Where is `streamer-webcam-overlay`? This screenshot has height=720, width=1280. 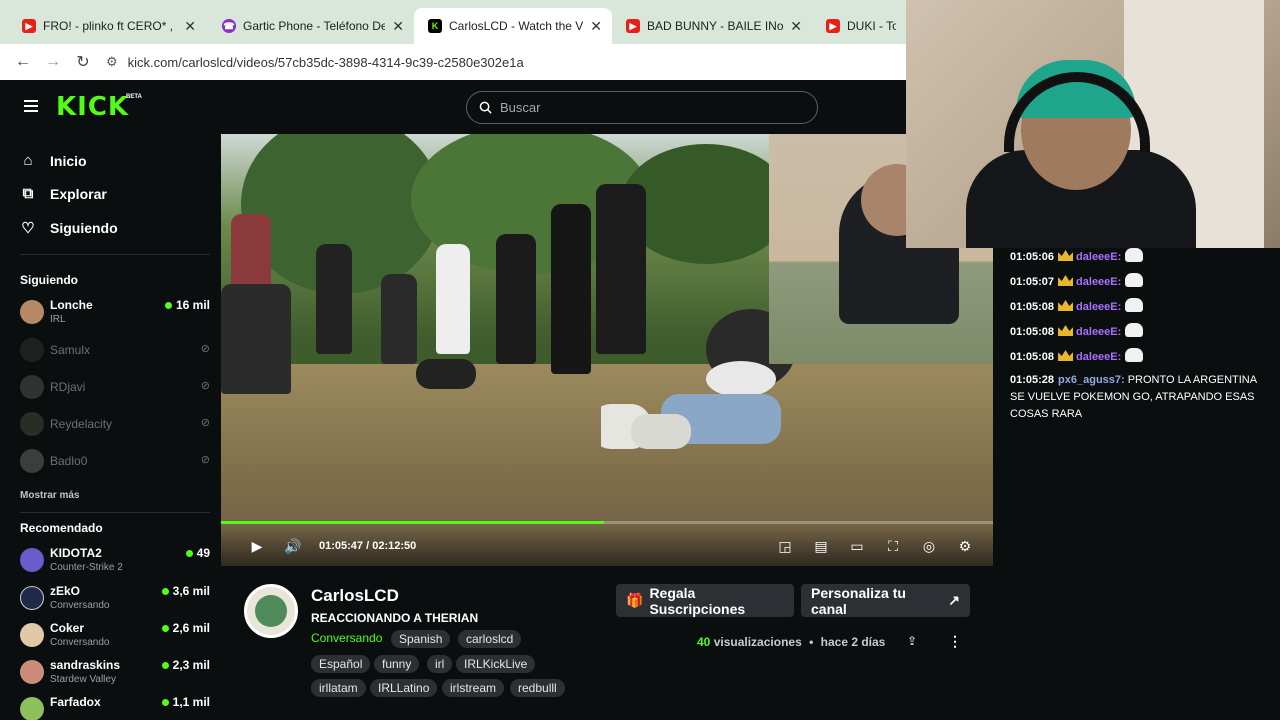
streamer-webcam-overlay is located at coordinates (1093, 124).